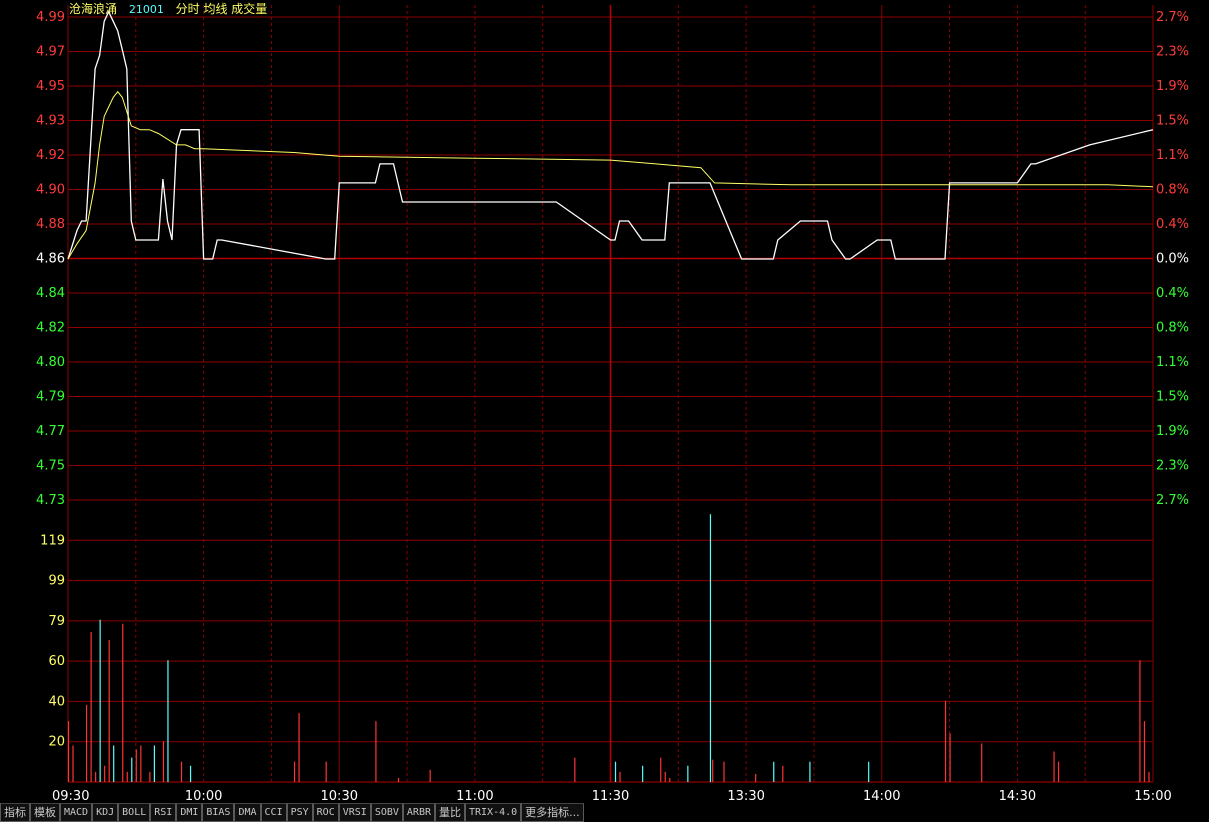  What do you see at coordinates (50, 397) in the screenshot?
I see `price-tick-label: 4.79` at bounding box center [50, 397].